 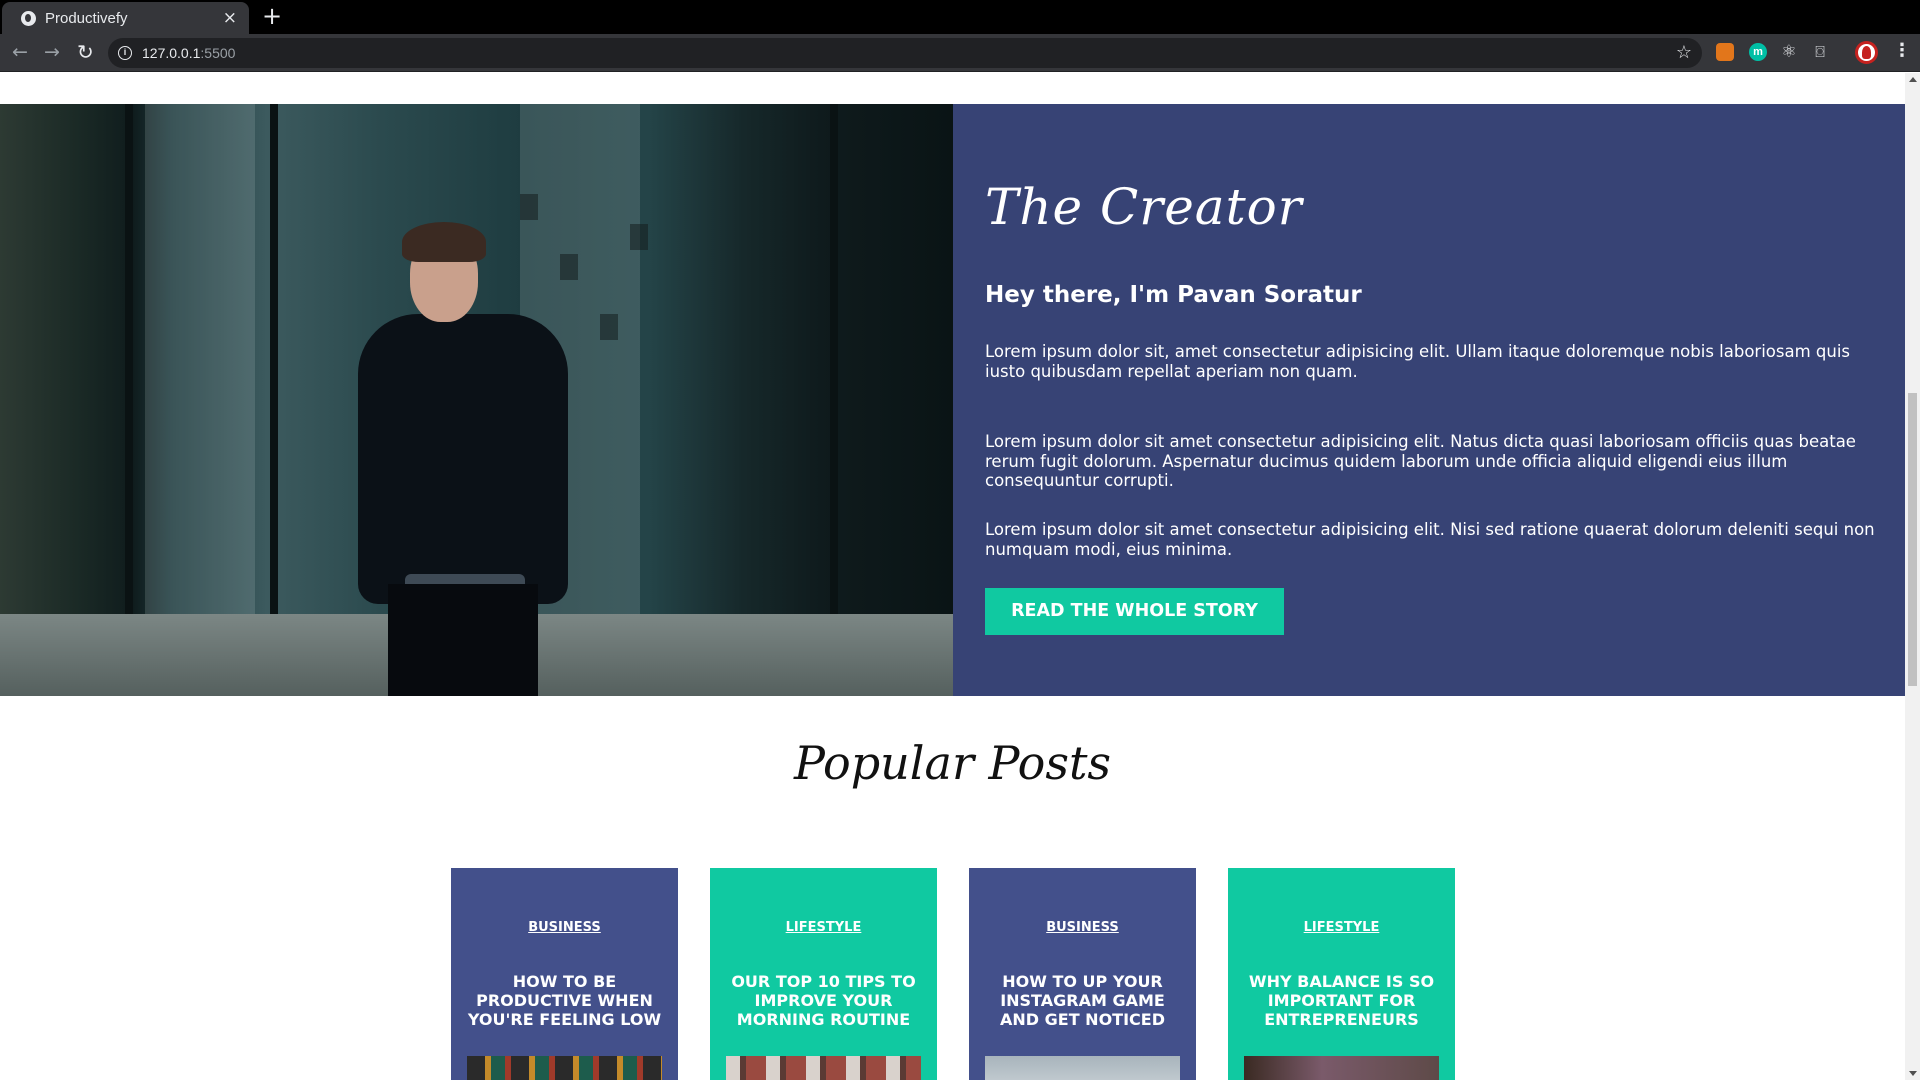 What do you see at coordinates (20, 52) in the screenshot?
I see `back-icon: ←` at bounding box center [20, 52].